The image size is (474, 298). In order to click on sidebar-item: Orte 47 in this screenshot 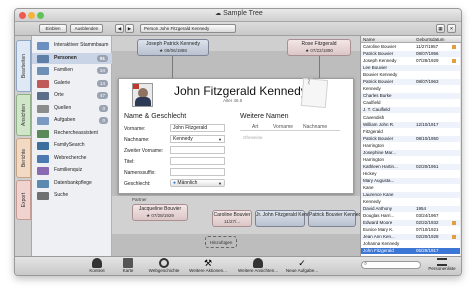, I will do `click(72, 95)`.